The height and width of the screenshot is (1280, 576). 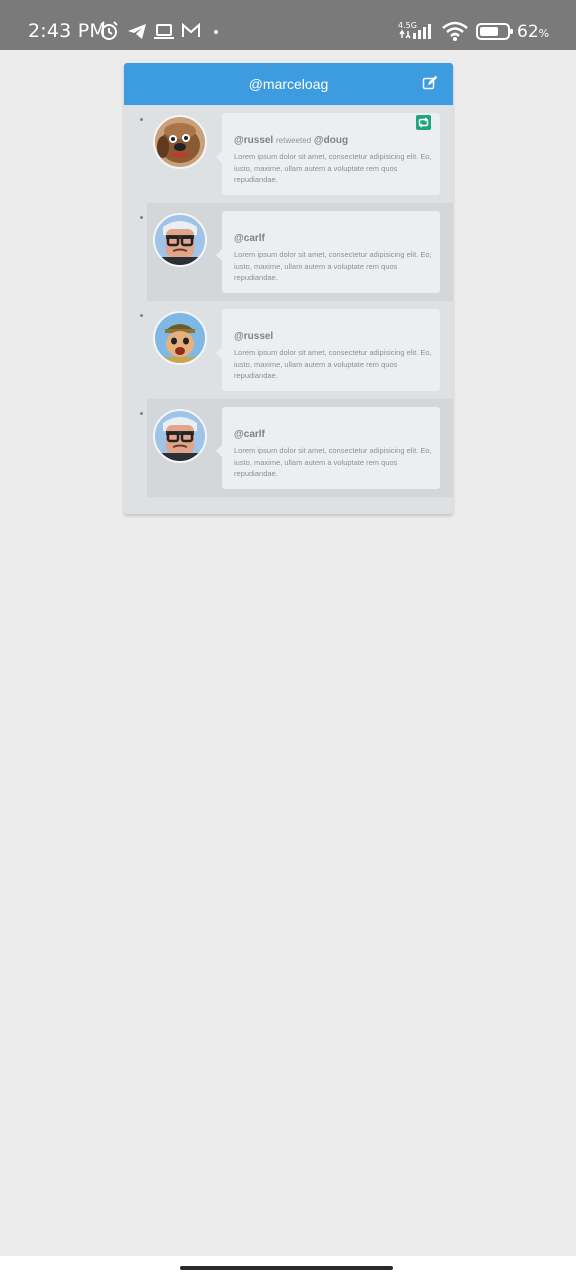 I want to click on russell-avatar, so click(x=180, y=338).